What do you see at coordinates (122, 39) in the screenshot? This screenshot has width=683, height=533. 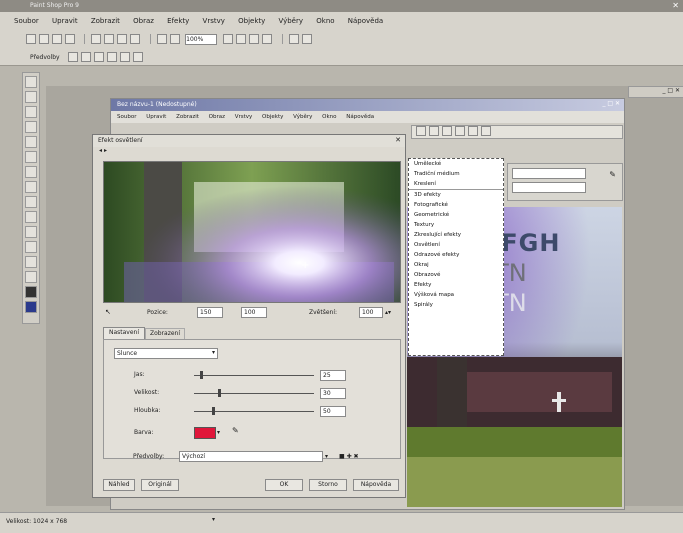 I see `cut-icon` at bounding box center [122, 39].